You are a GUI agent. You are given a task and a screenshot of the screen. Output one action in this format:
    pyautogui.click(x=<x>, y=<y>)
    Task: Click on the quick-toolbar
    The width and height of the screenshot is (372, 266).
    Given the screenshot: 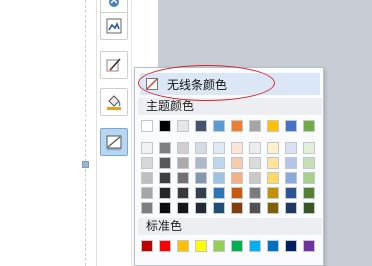 What is the action you would take?
    pyautogui.click(x=114, y=133)
    